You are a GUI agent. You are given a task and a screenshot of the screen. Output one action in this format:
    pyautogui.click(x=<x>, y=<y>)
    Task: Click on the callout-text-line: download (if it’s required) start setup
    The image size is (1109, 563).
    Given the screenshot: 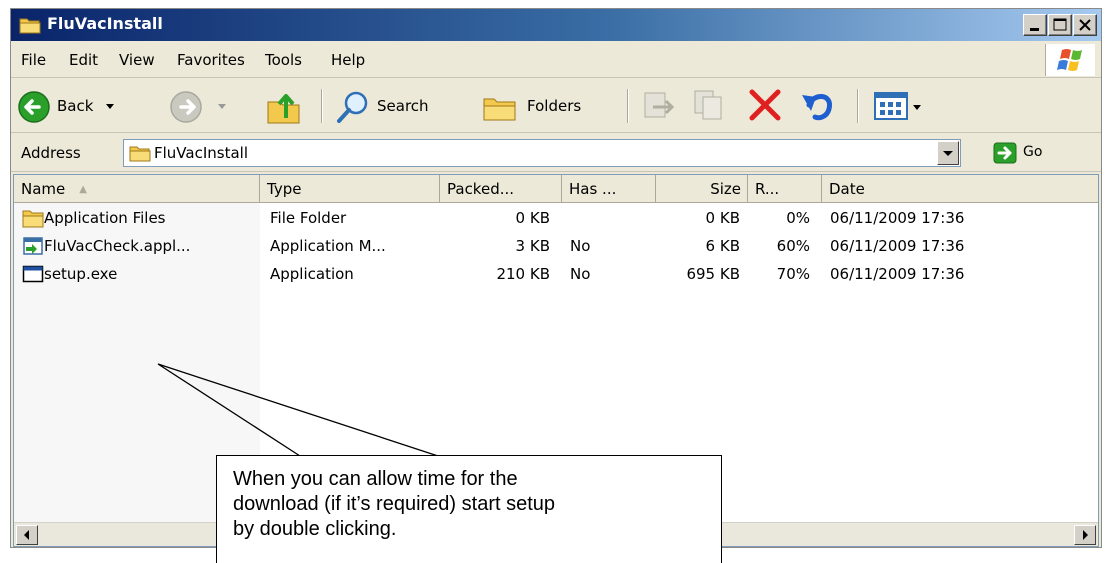 What is the action you would take?
    pyautogui.click(x=394, y=504)
    